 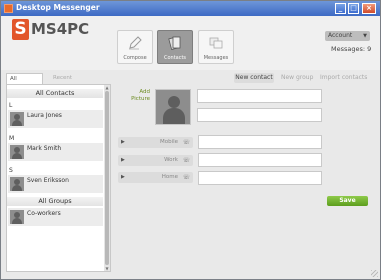 What do you see at coordinates (60, 29) in the screenshot?
I see `logo-text: MS4PC` at bounding box center [60, 29].